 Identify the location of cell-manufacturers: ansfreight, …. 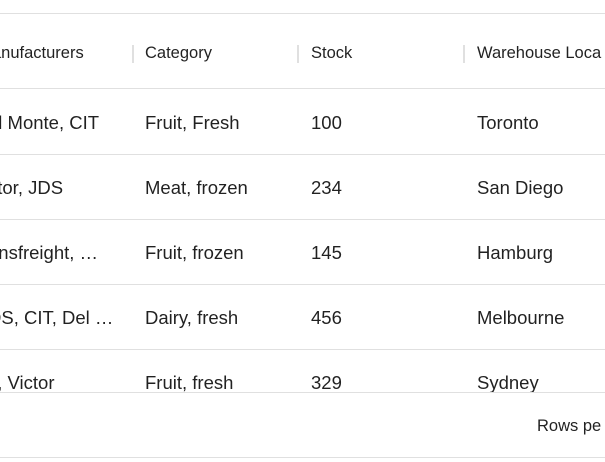
(59, 252).